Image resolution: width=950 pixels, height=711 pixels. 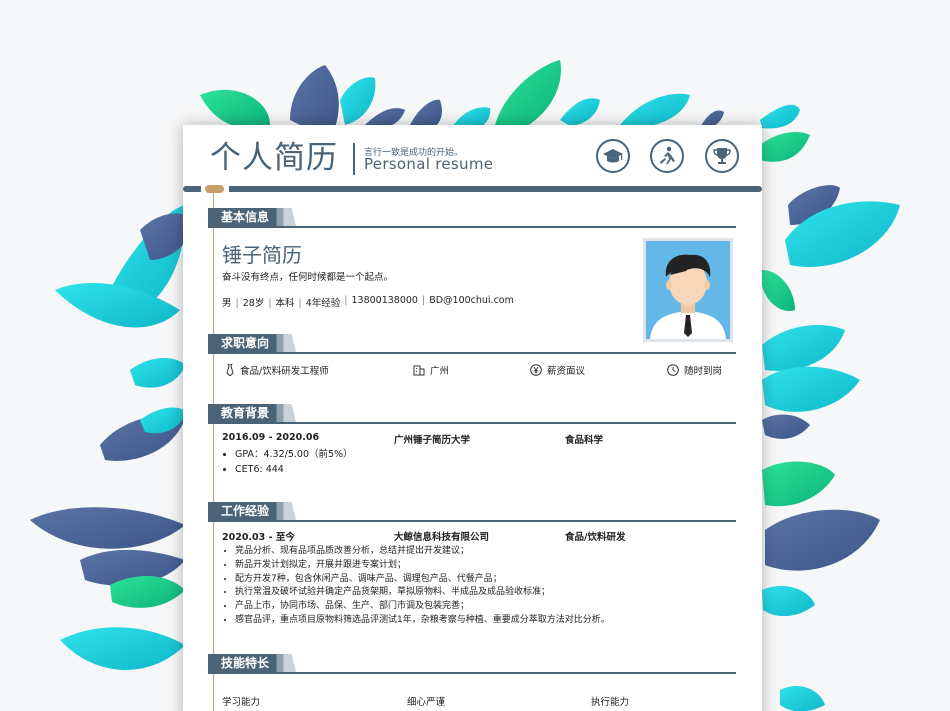 What do you see at coordinates (308, 277) in the screenshot?
I see `candidate-slogan: 奋斗没有终点，任何时候都是一个起点。` at bounding box center [308, 277].